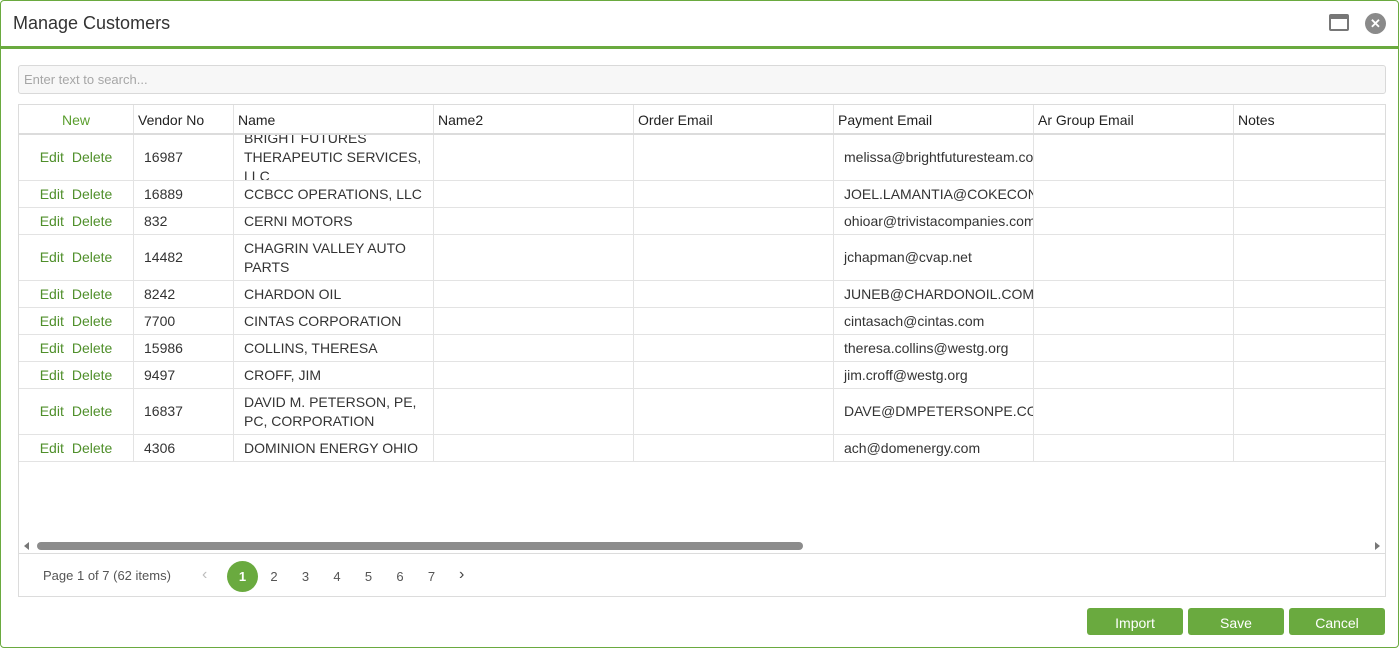  Describe the element at coordinates (934, 194) in the screenshot. I see `cell-payment-email: JOEL.LAMANTIA@COKECONSOLIDATED.COM` at that location.